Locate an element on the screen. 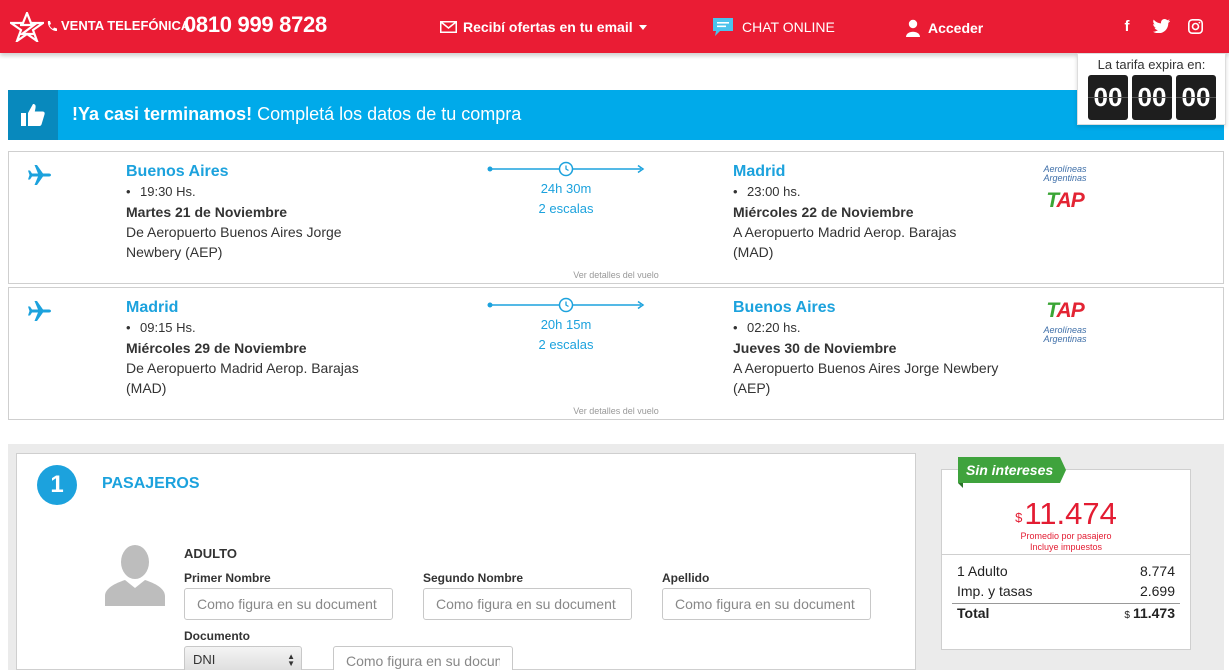  departure-date: Miércoles 29 de Noviembre is located at coordinates (216, 348).